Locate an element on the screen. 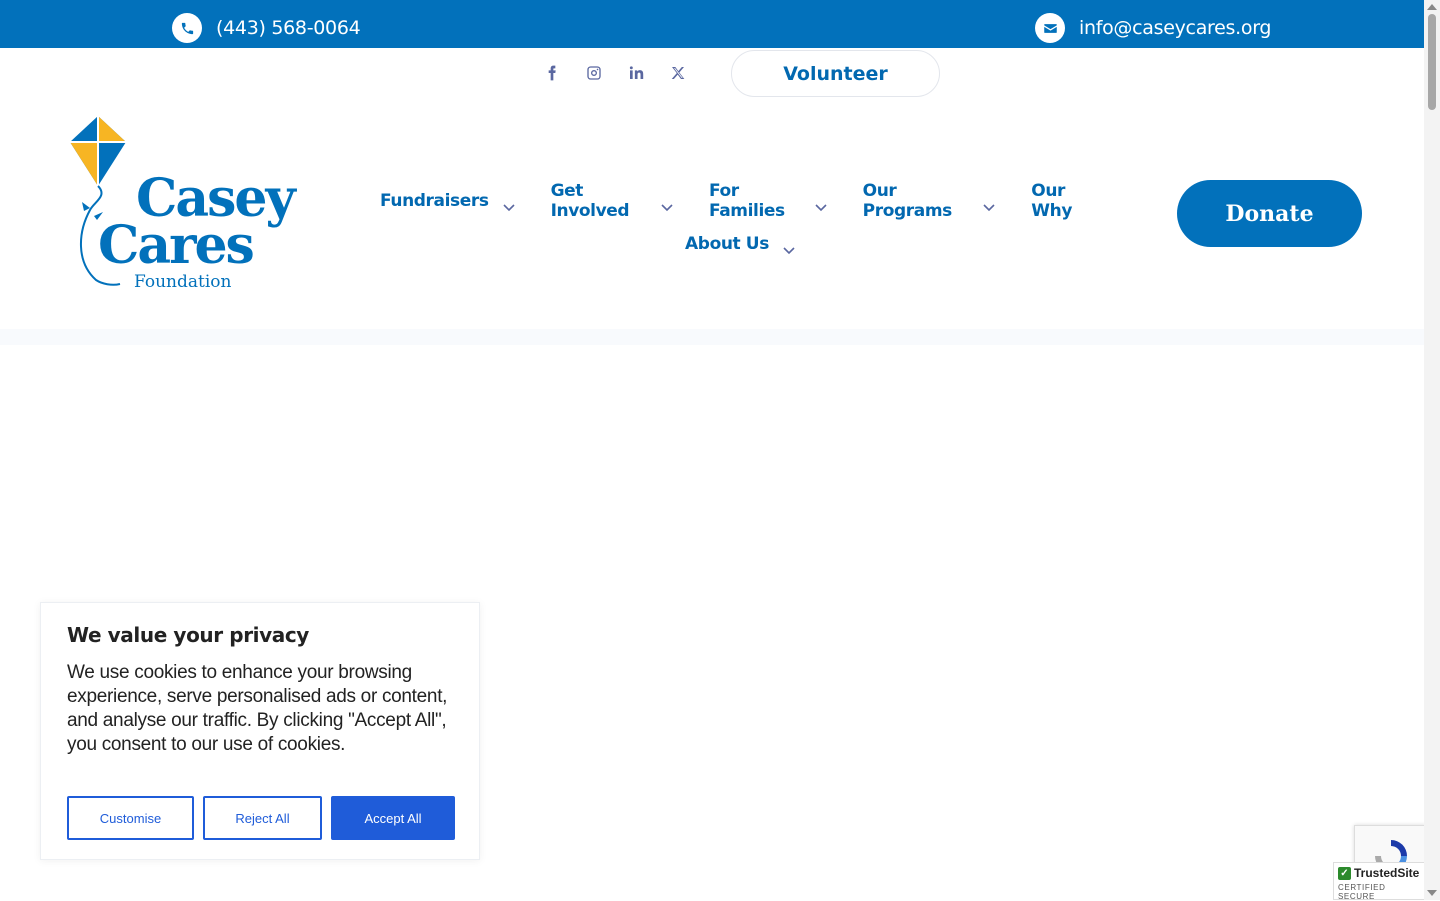 The image size is (1440, 901). email-address: info@caseycares.org is located at coordinates (1175, 28).